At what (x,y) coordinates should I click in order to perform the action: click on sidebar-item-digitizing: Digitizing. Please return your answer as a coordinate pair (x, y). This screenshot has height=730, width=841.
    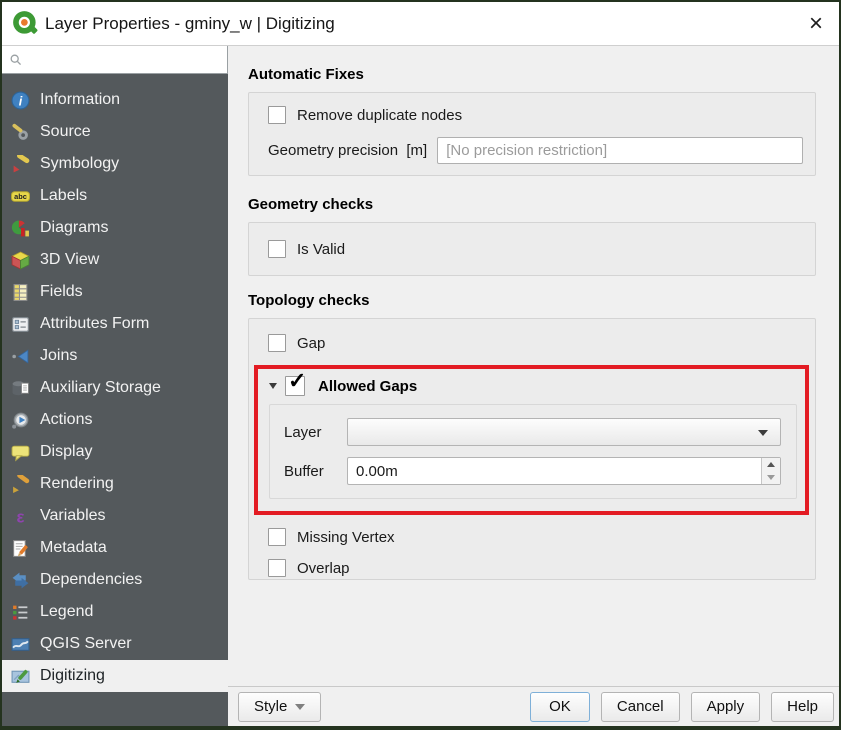
    Looking at the image, I should click on (115, 676).